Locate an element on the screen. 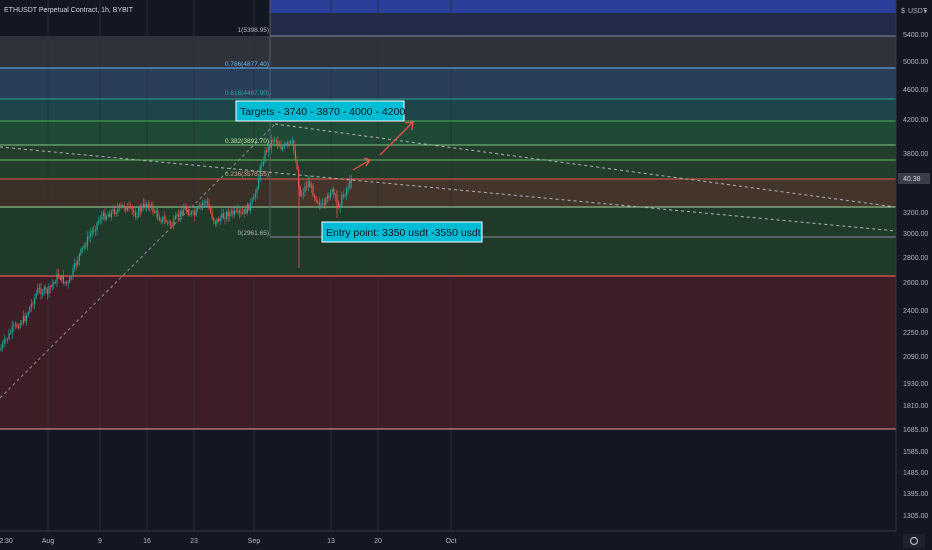 The height and width of the screenshot is (550, 932). targets-annotation: Targets - 3740 - 3870 - 4000 - 4200 is located at coordinates (320, 111).